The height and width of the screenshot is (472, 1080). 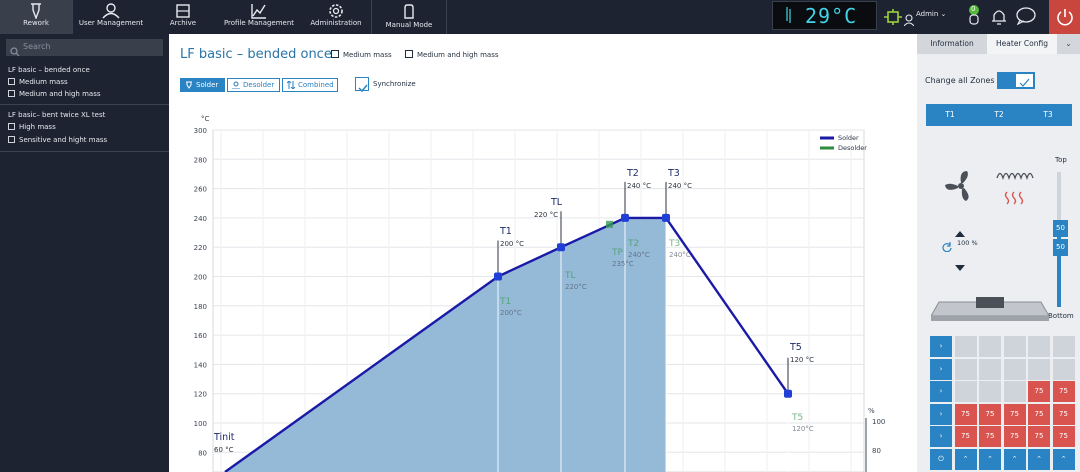 I want to click on search-input: Search, so click(x=84, y=48).